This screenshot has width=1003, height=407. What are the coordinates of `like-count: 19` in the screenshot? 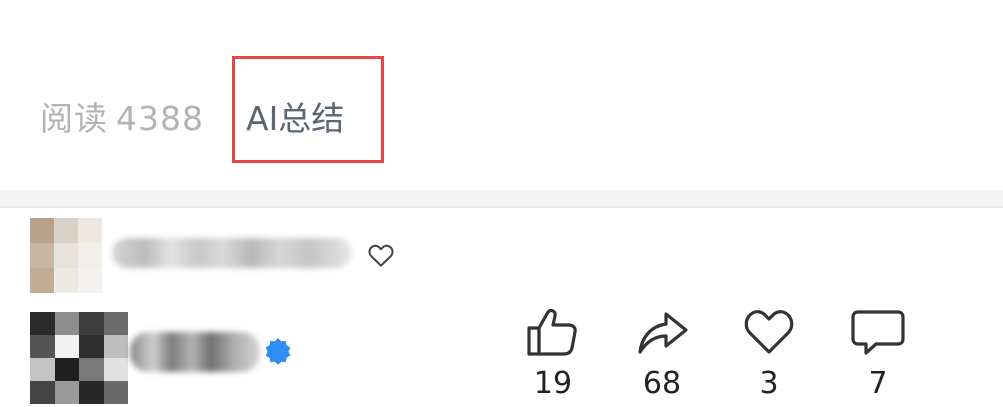 It's located at (553, 383).